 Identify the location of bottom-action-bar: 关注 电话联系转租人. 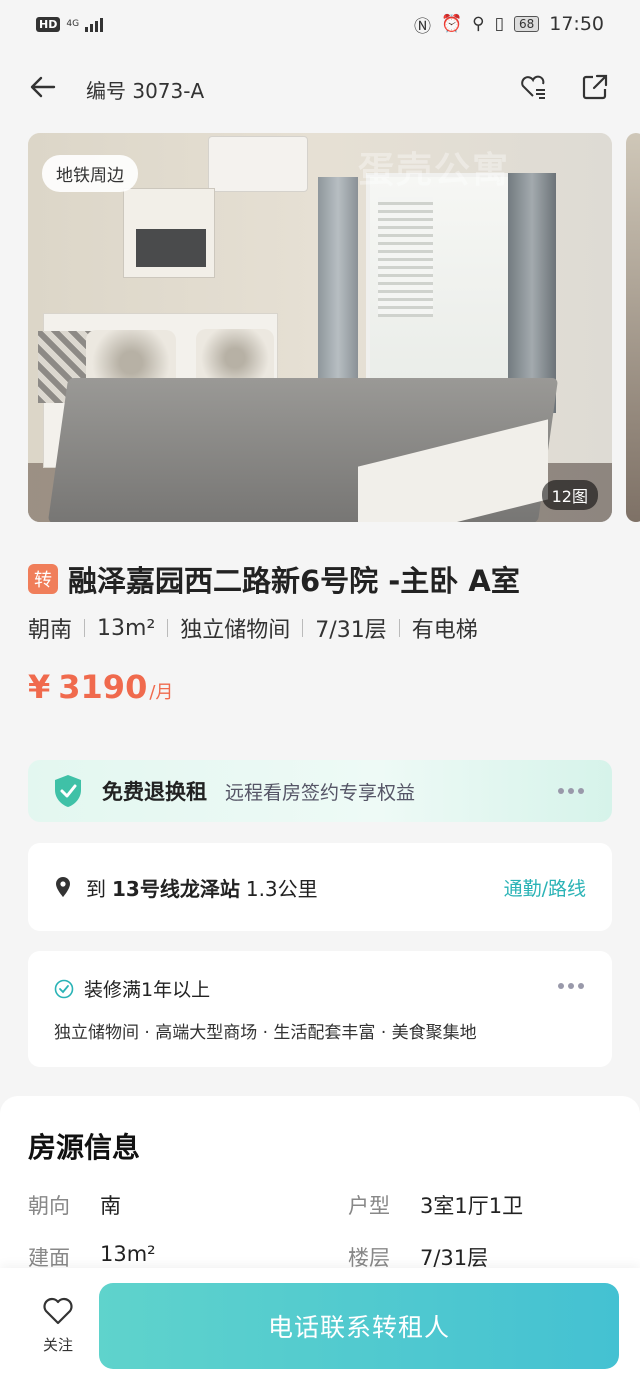
(320, 1327).